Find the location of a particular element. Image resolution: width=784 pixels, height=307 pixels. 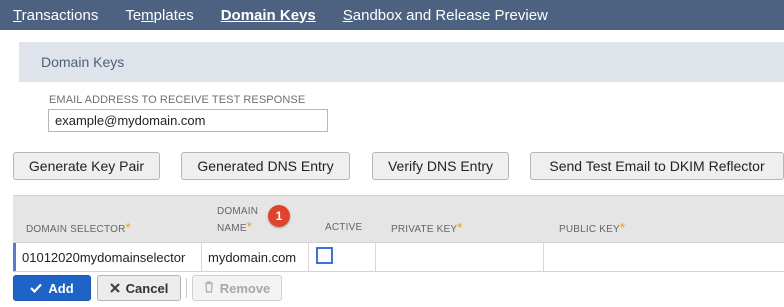

cell-domain-selector: 01012020mydomainselector is located at coordinates (103, 257).